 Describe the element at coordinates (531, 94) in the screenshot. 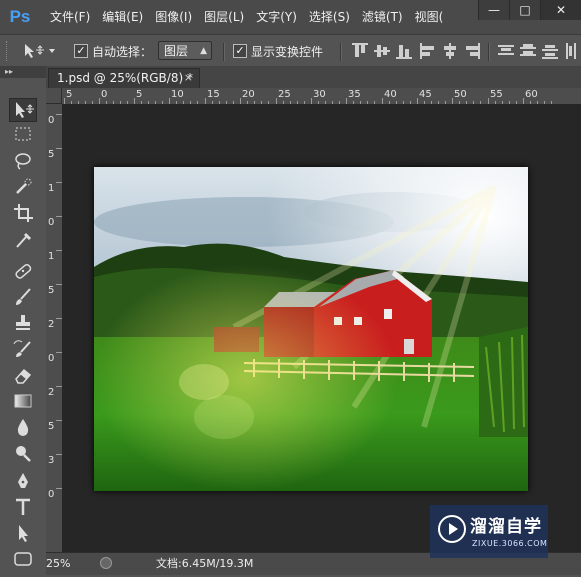

I see `ruler-label: 60` at that location.